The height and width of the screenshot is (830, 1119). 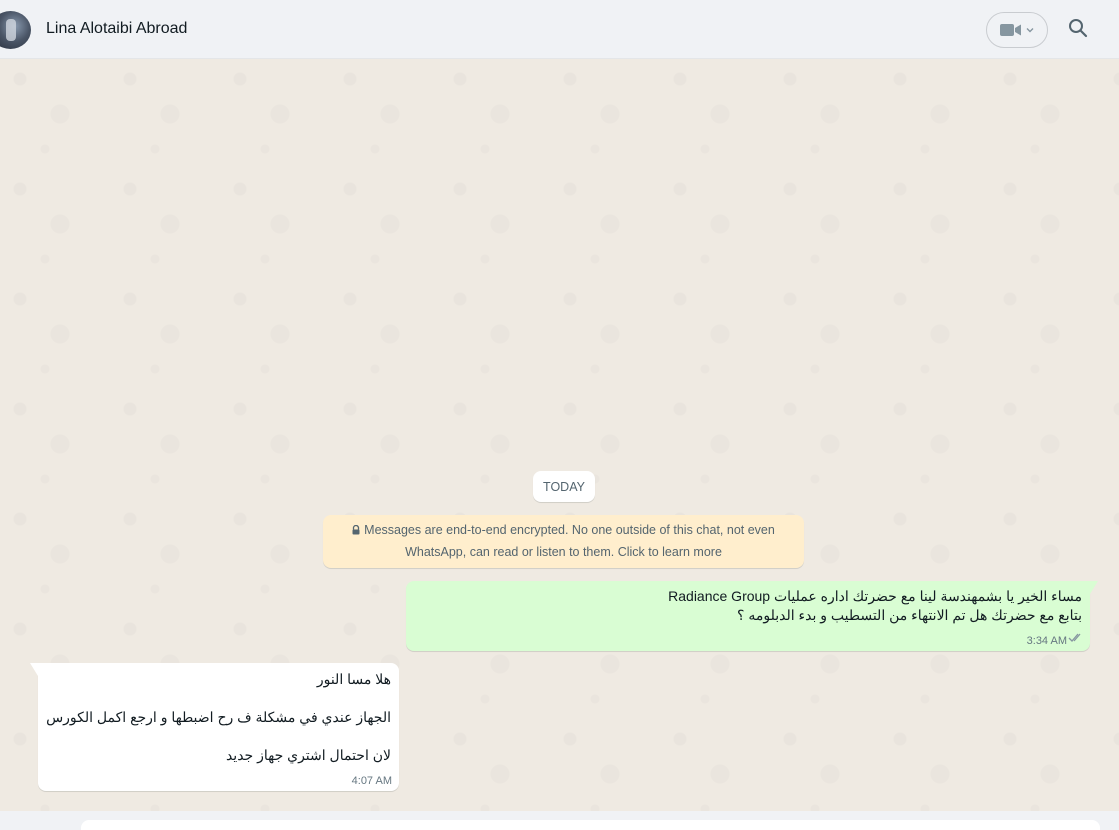 I want to click on message-time: 3:34 AM, so click(x=1046, y=641).